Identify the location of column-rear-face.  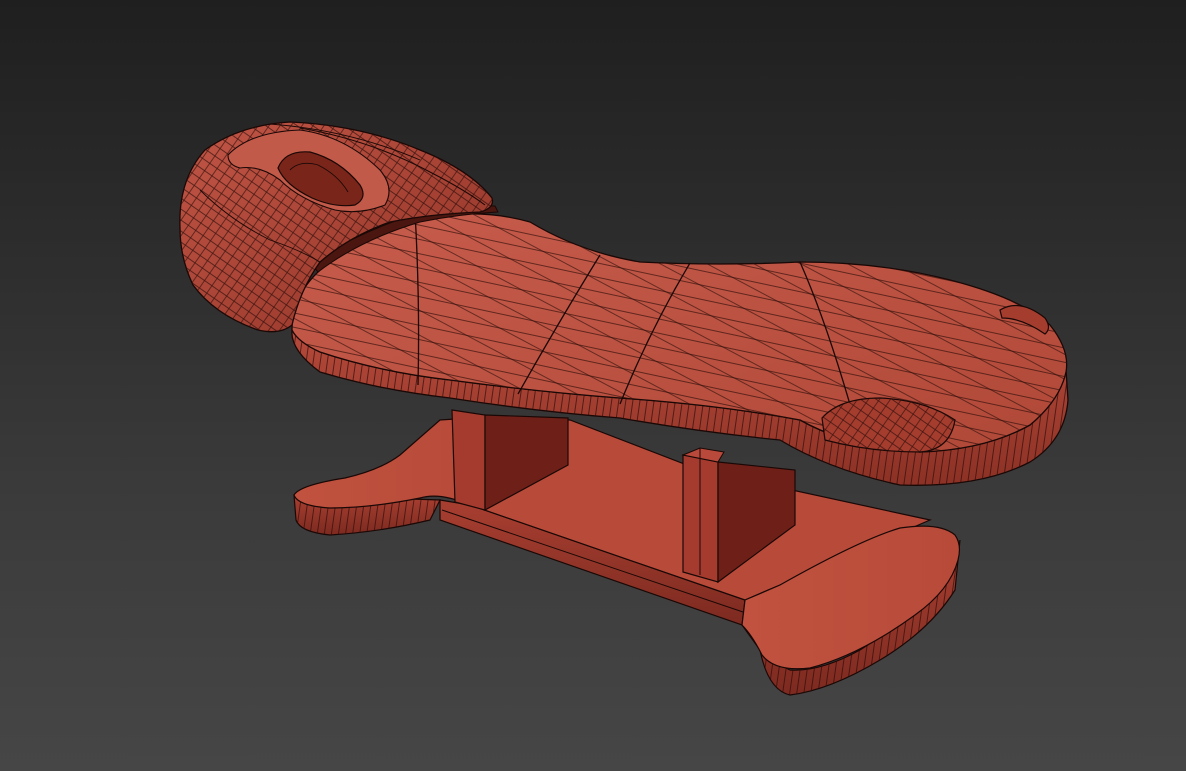
(468, 460).